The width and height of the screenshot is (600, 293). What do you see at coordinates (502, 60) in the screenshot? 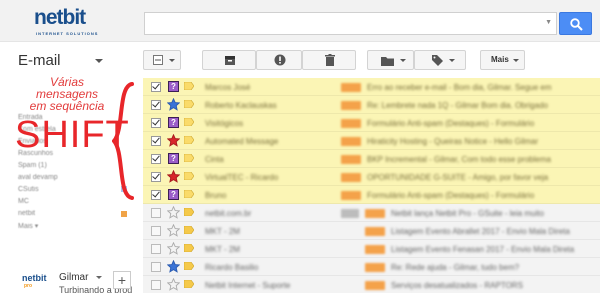
I see `more-button: Mais` at bounding box center [502, 60].